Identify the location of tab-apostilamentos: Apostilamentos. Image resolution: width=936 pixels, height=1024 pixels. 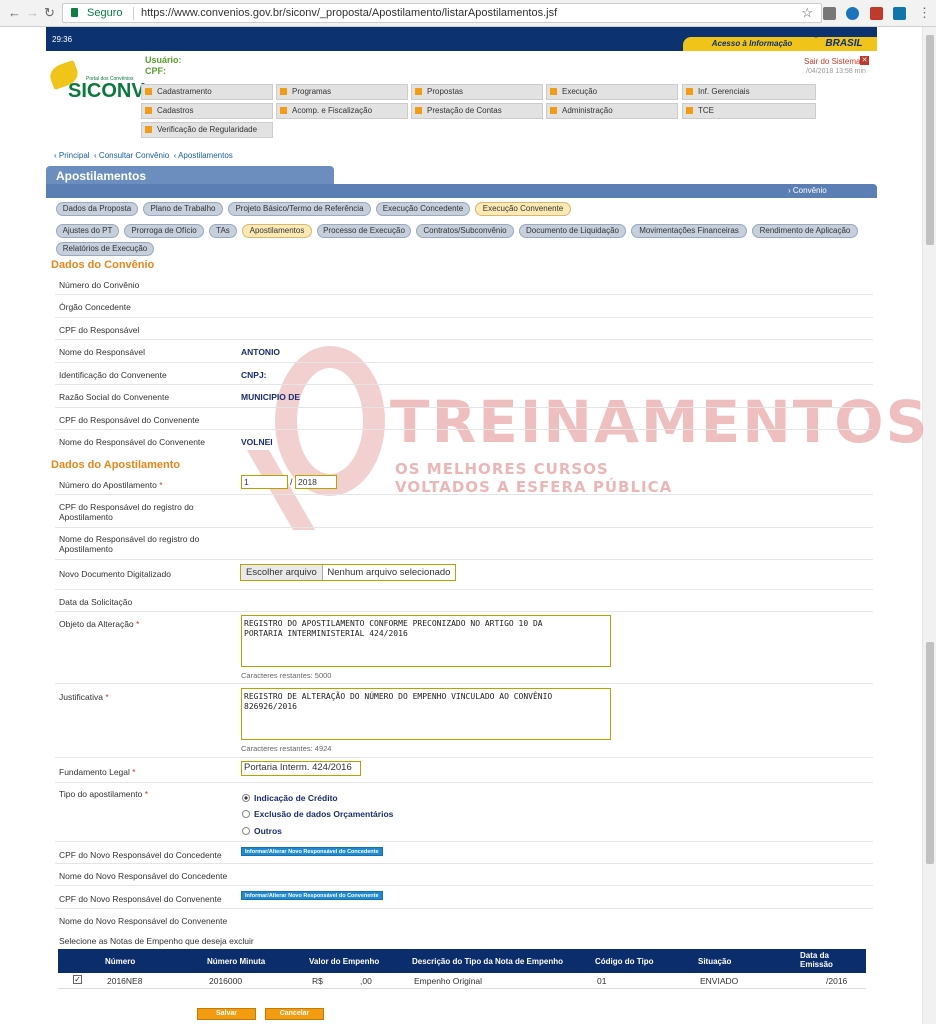
(277, 231).